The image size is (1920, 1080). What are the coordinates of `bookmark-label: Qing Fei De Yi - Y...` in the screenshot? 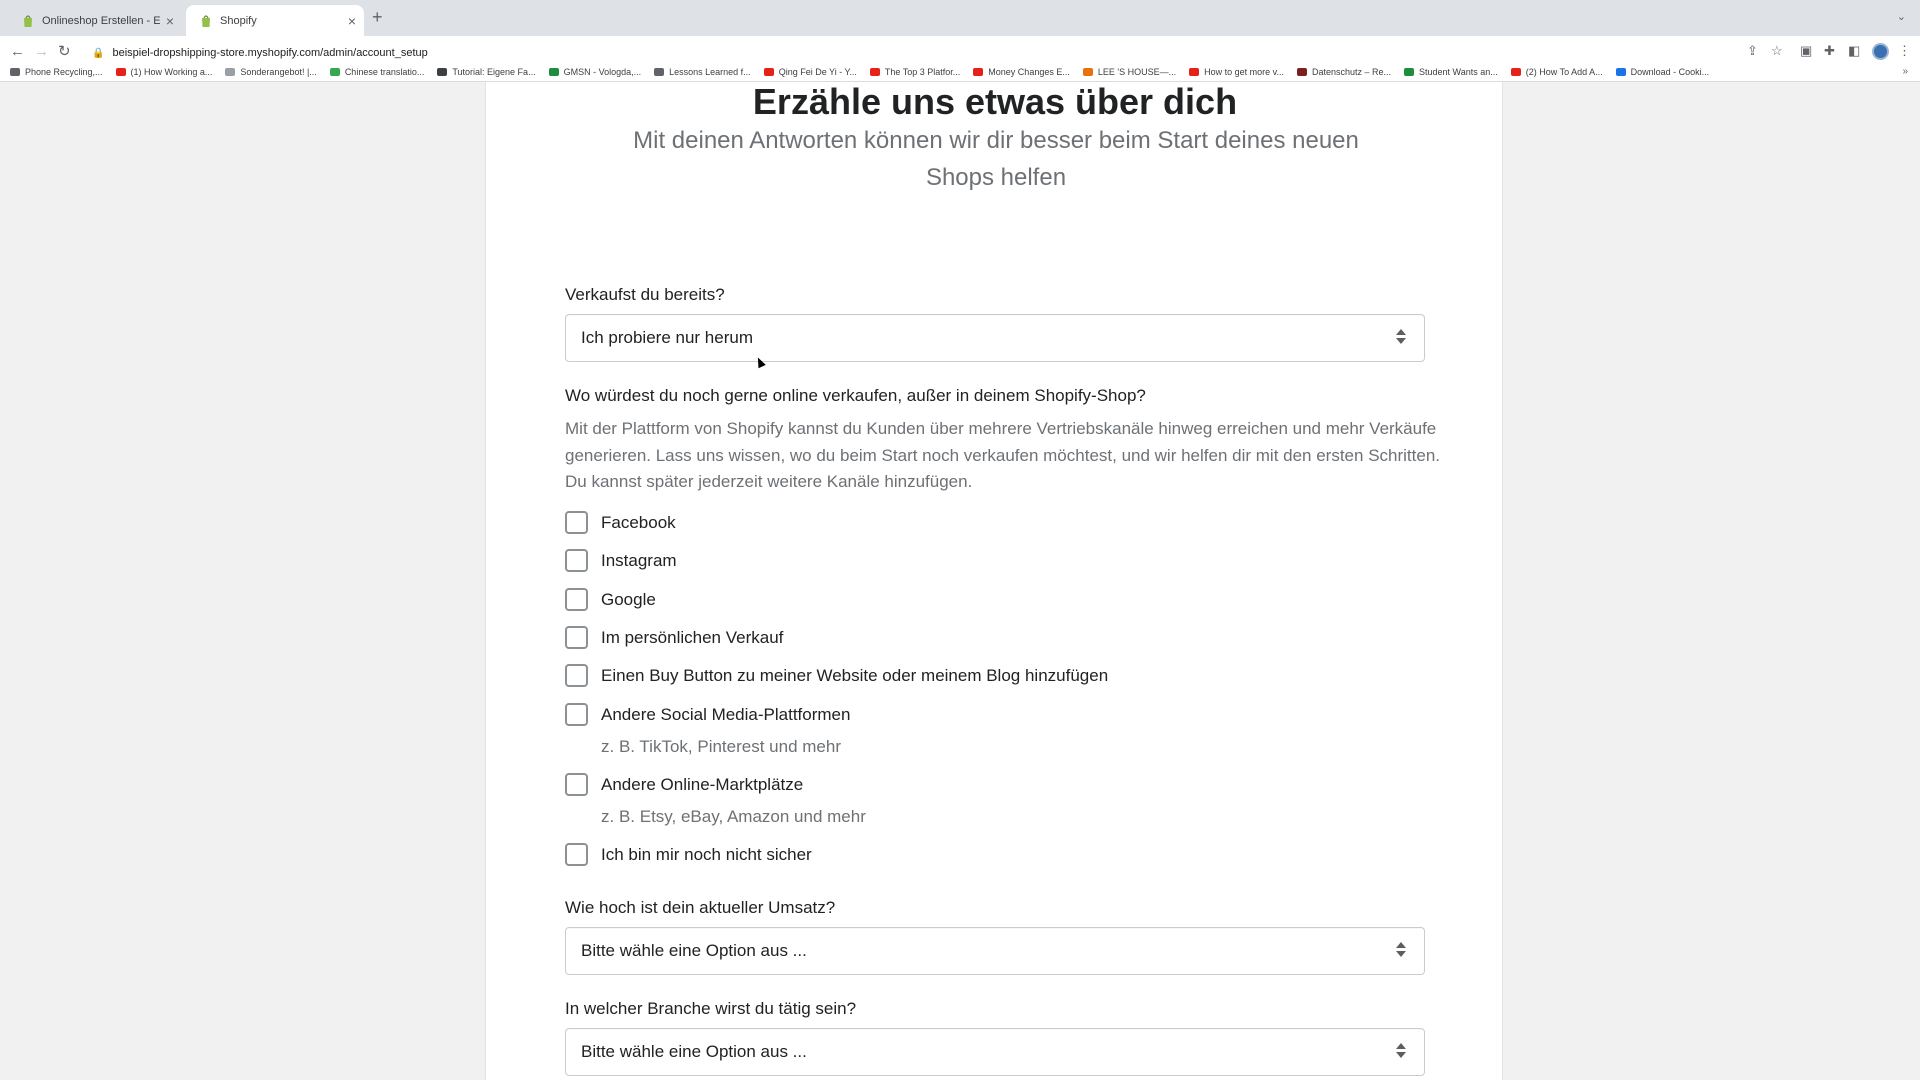 It's located at (817, 71).